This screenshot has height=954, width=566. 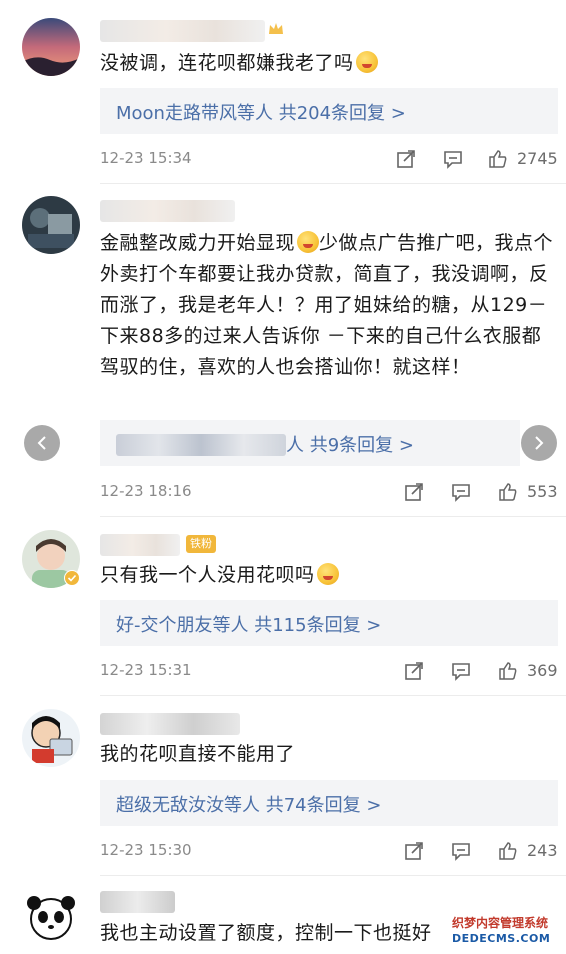 I want to click on timestamp: 12-23 15:30, so click(x=146, y=850).